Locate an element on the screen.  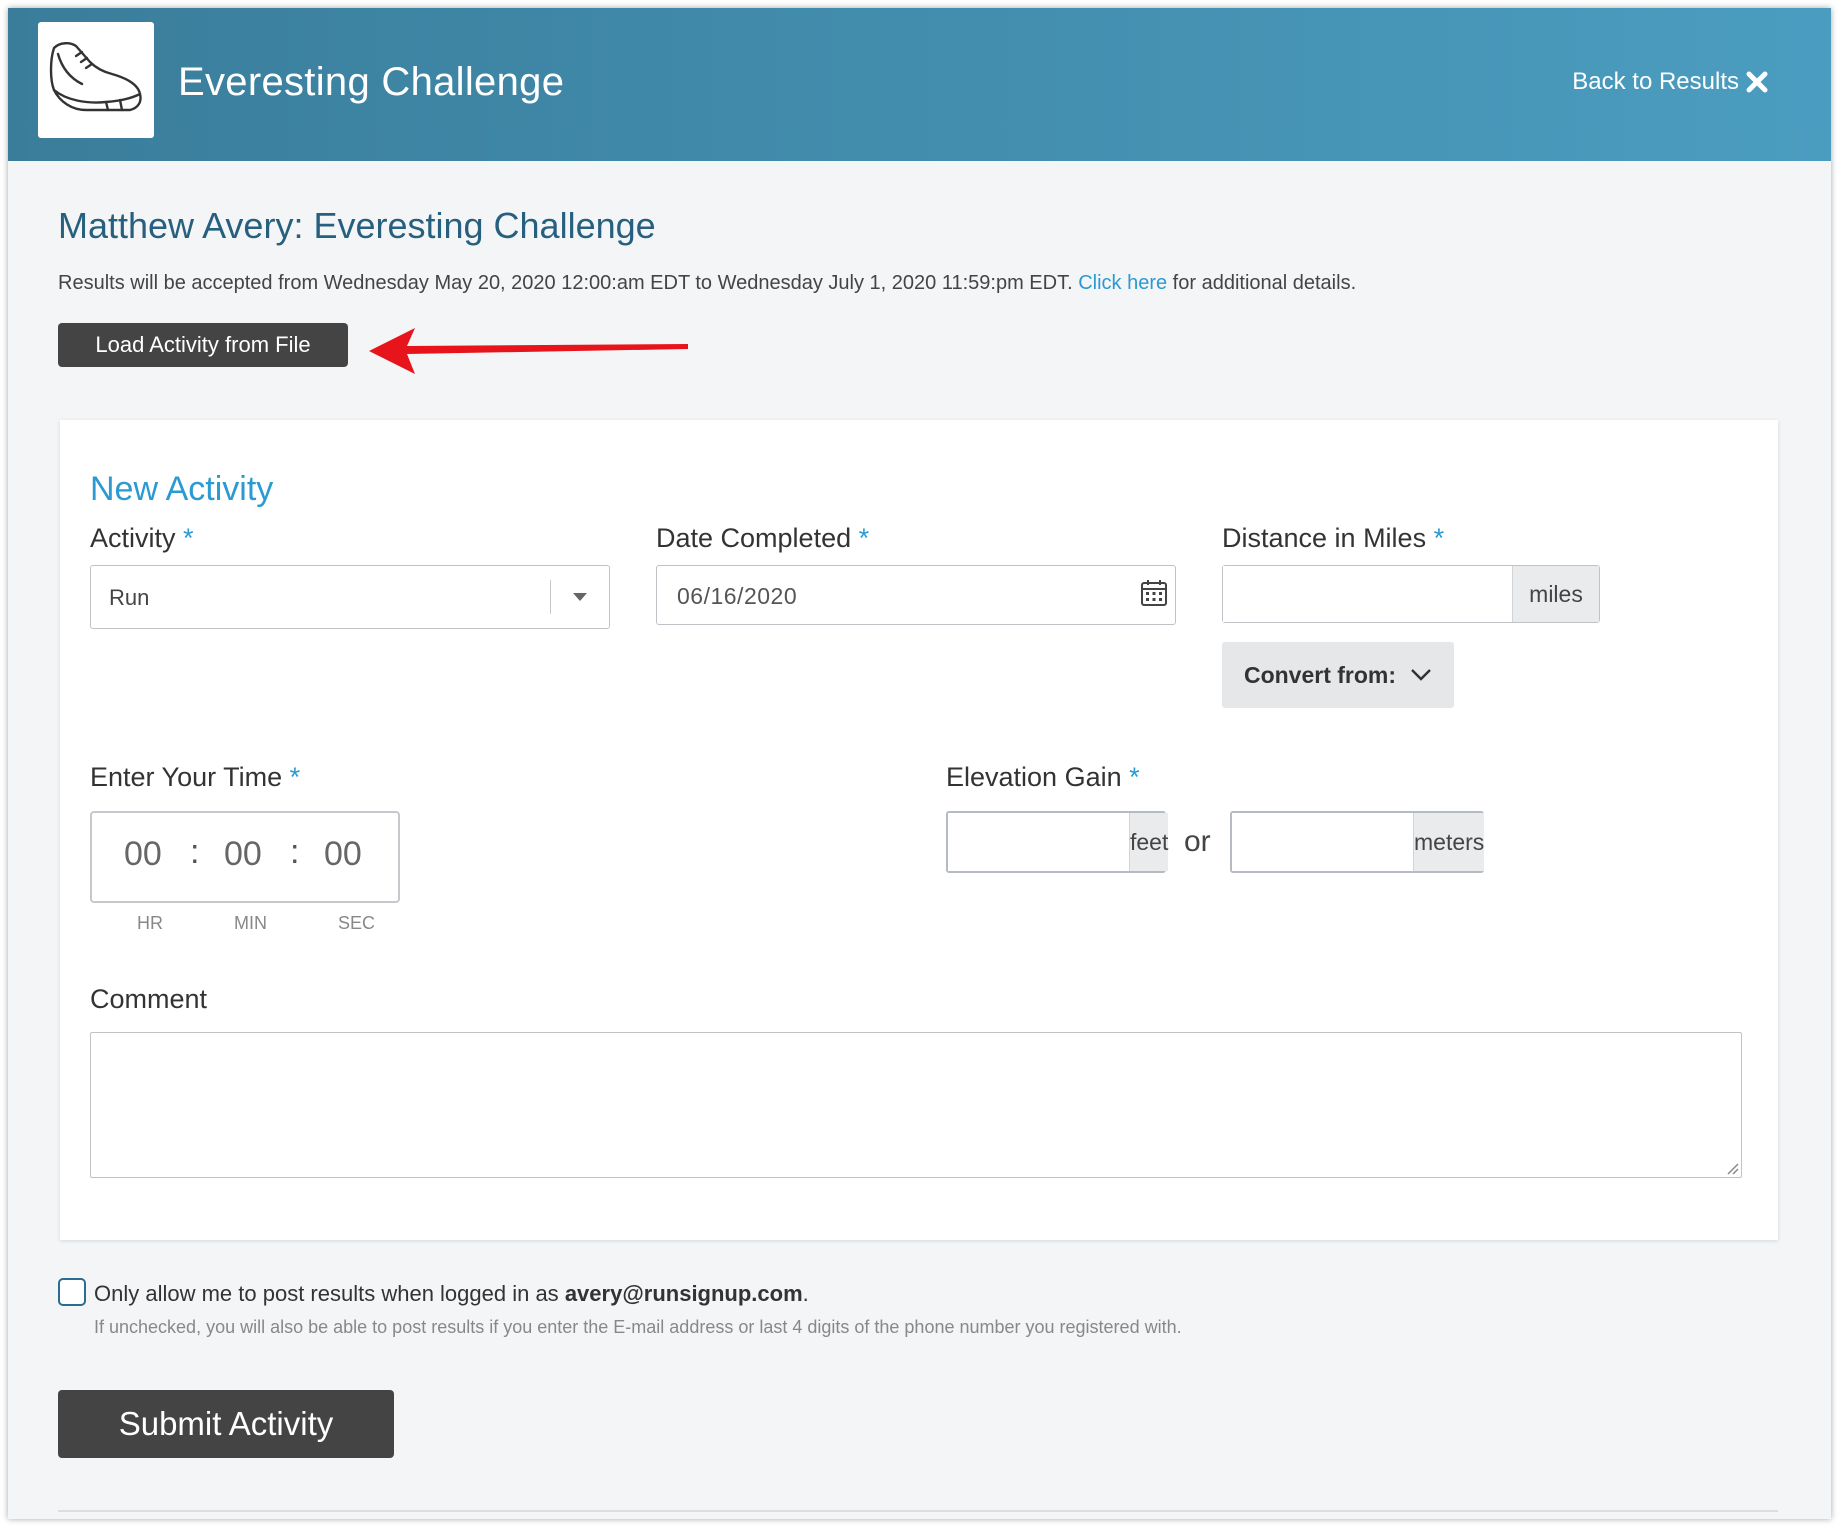
hr-caption: HR is located at coordinates (150, 923).